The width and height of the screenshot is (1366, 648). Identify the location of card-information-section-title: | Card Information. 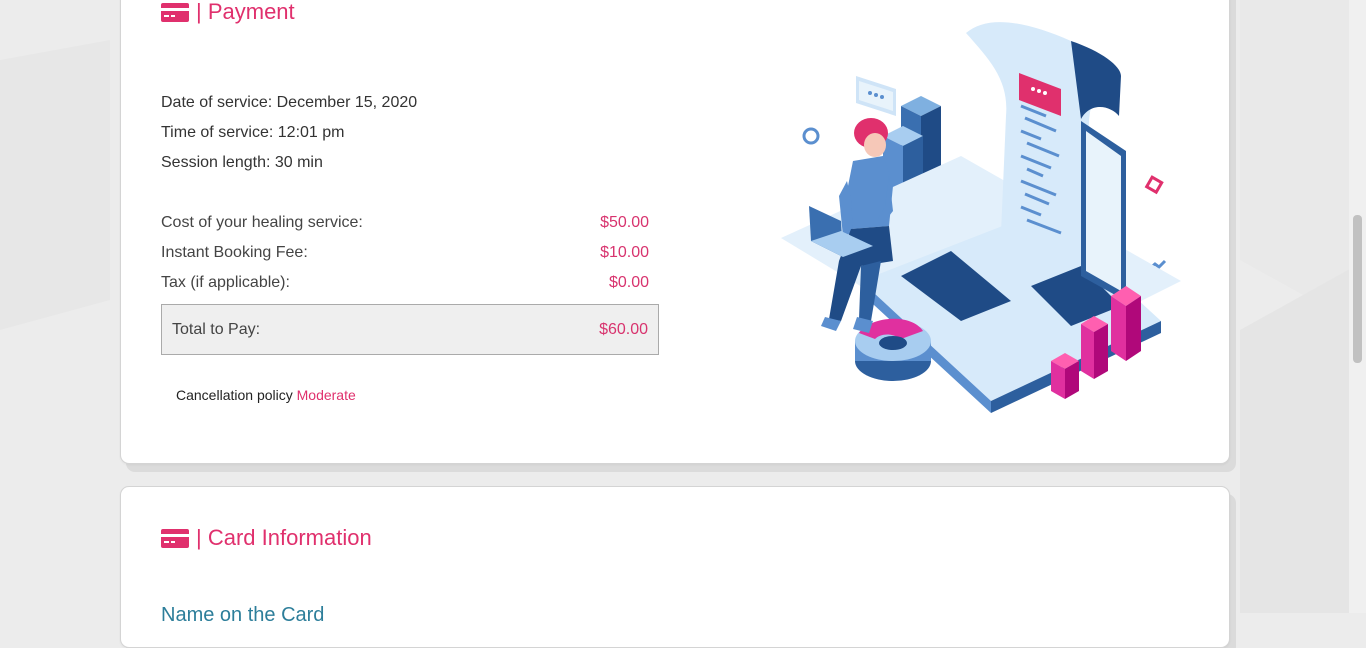
(266, 538).